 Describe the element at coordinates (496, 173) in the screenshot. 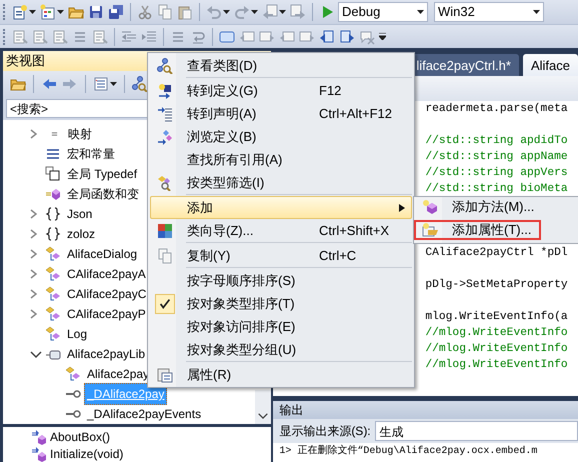

I see `code-comment: //std::string appVers` at that location.